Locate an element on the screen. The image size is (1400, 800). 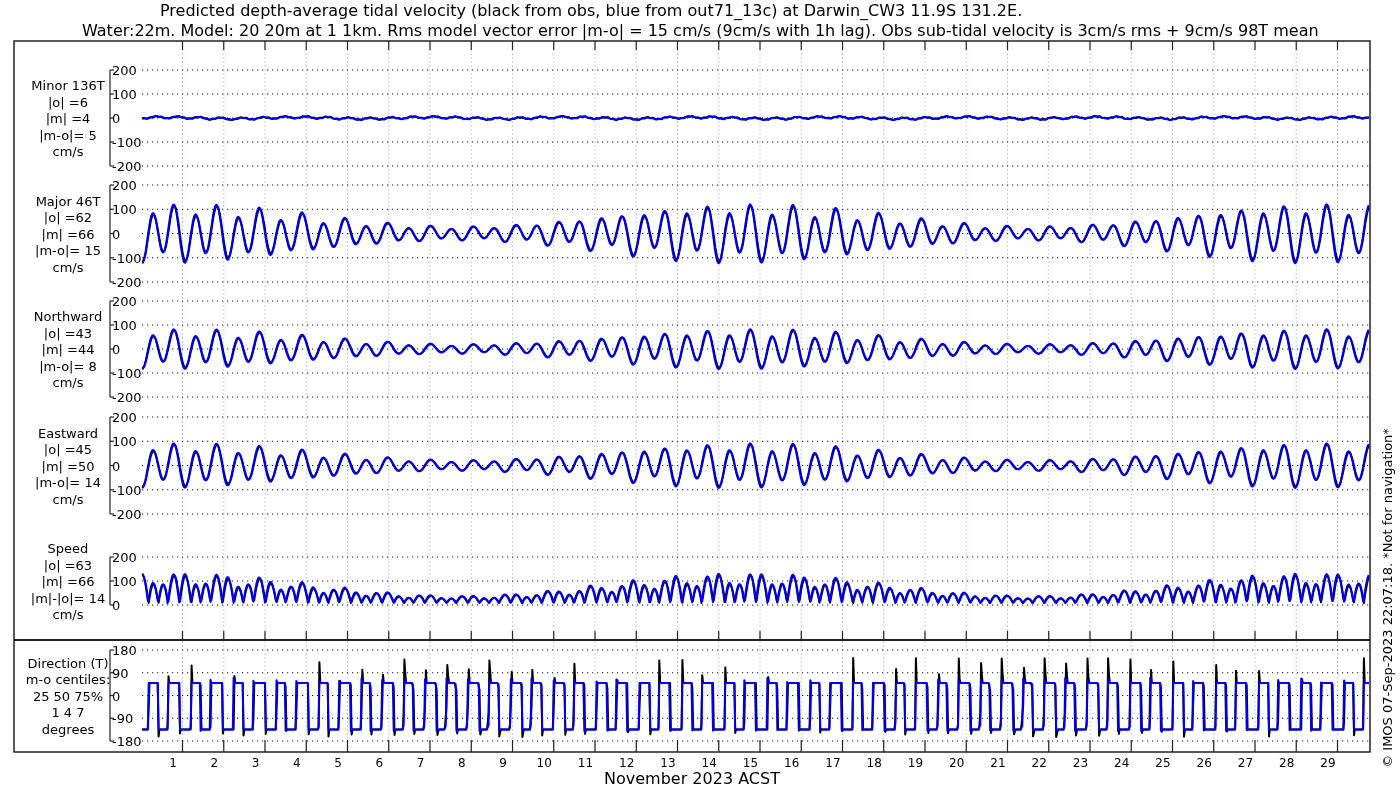
x-tick-label: 7 is located at coordinates (420, 763).